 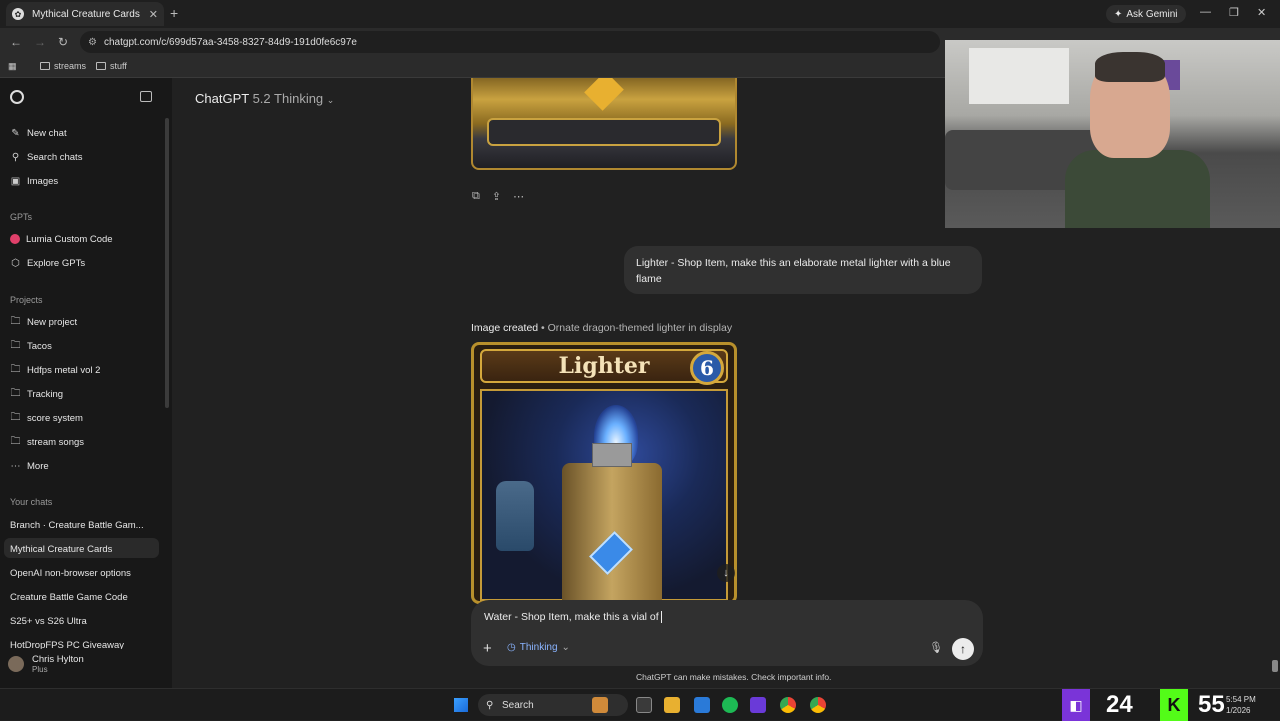 I want to click on copy-icon: ⧉, so click(x=476, y=196).